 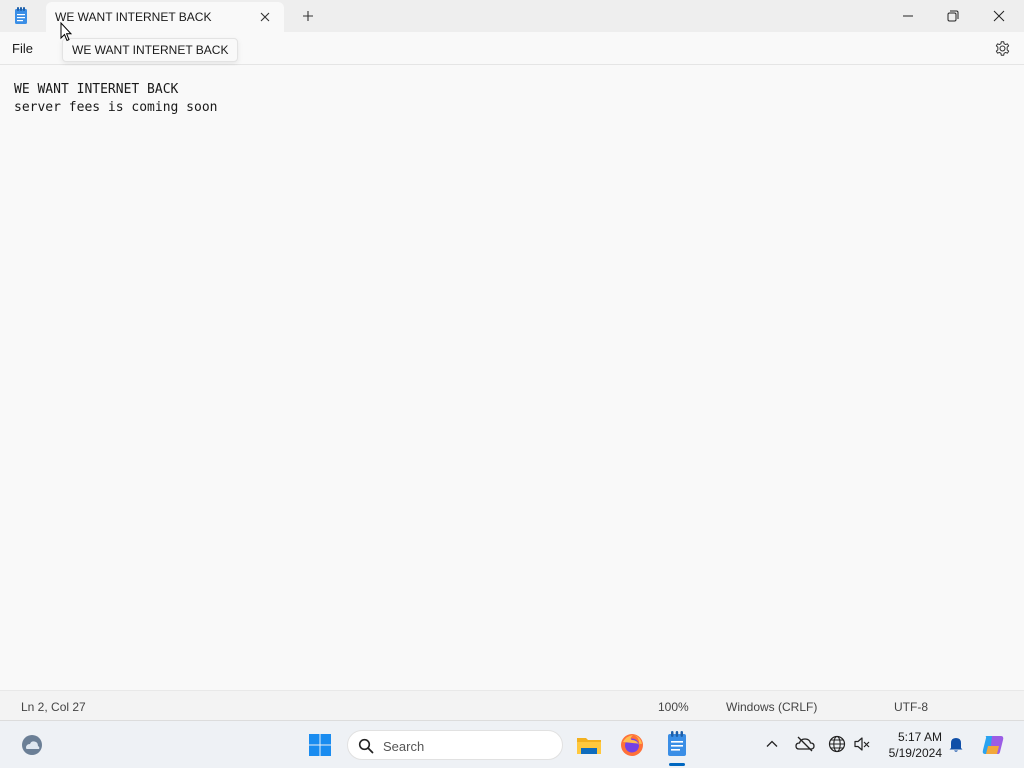 I want to click on restore-button, so click(x=953, y=16).